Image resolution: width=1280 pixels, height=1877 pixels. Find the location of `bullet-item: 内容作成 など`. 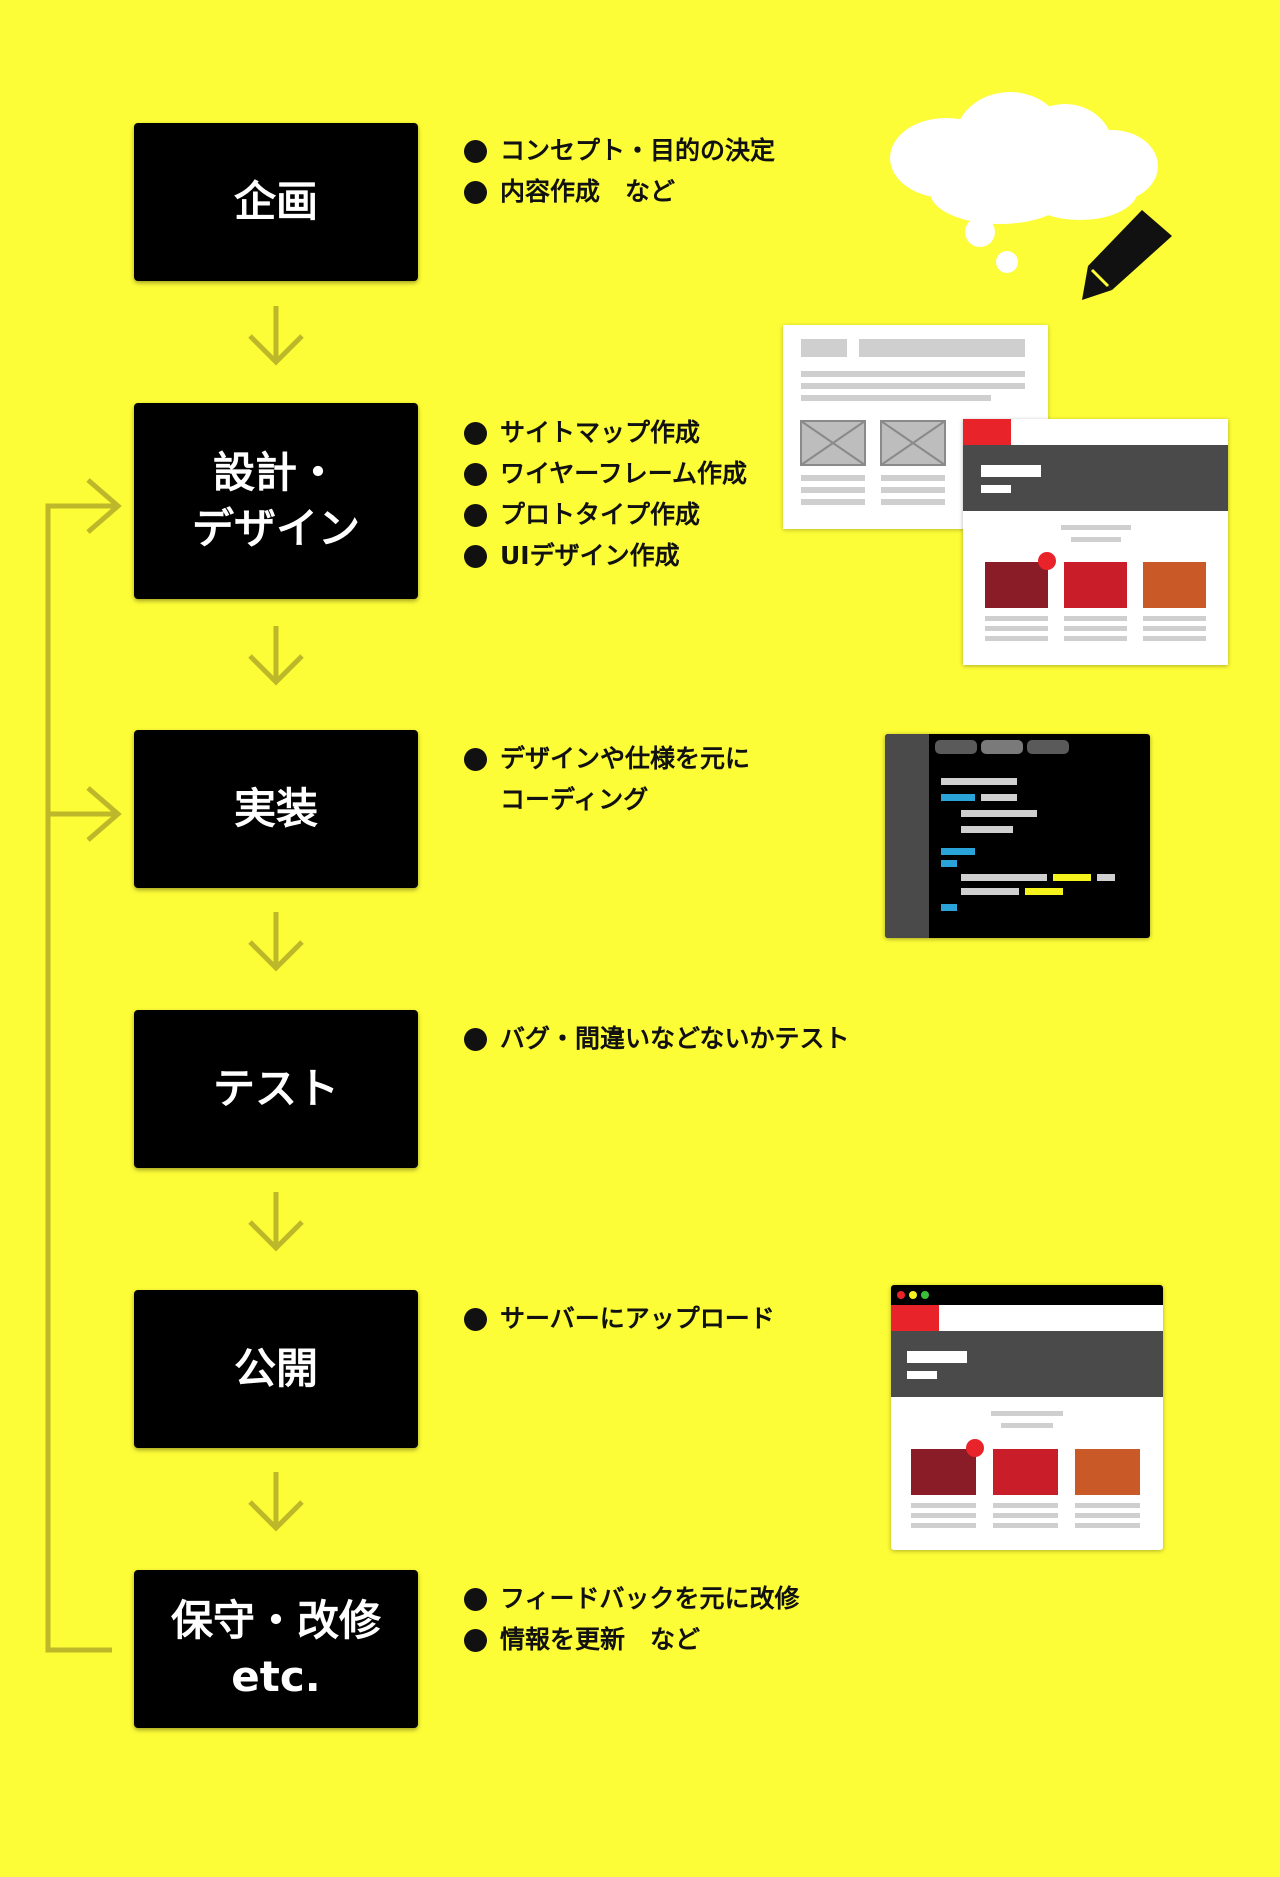

bullet-item: 内容作成 など is located at coordinates (619, 191).